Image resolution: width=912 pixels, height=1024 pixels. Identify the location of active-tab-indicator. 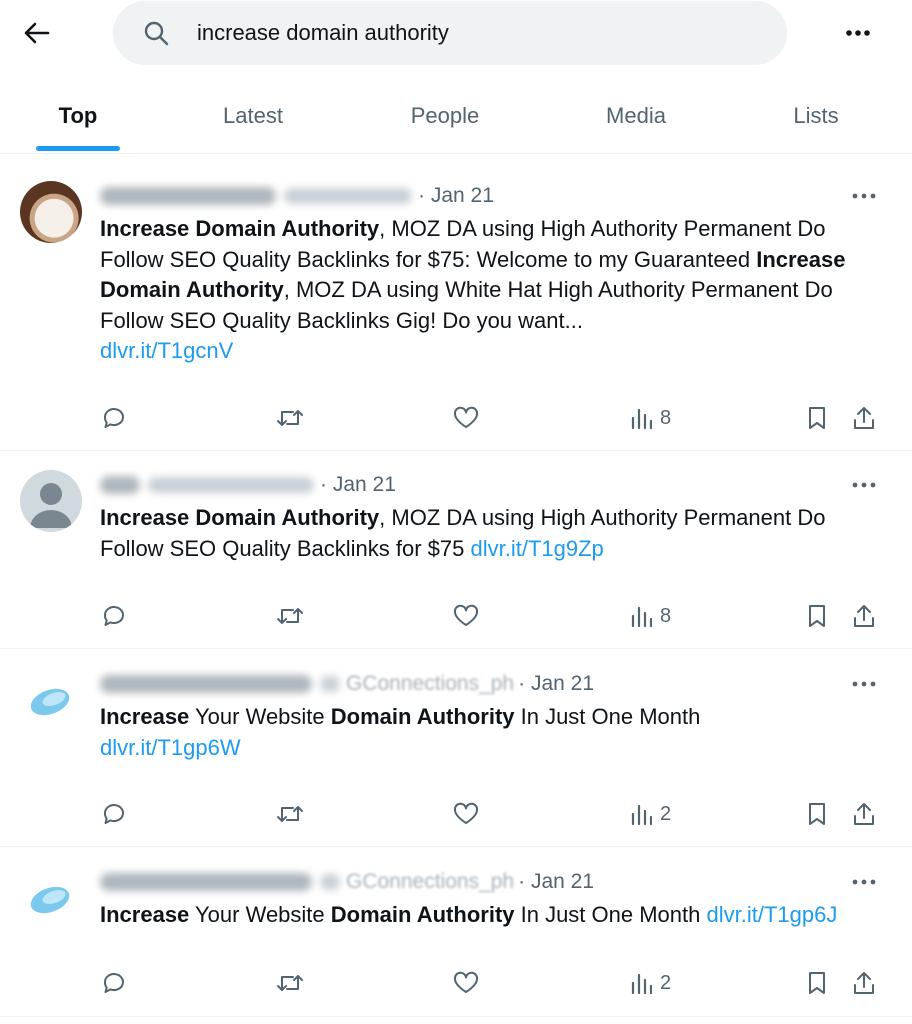
(78, 148).